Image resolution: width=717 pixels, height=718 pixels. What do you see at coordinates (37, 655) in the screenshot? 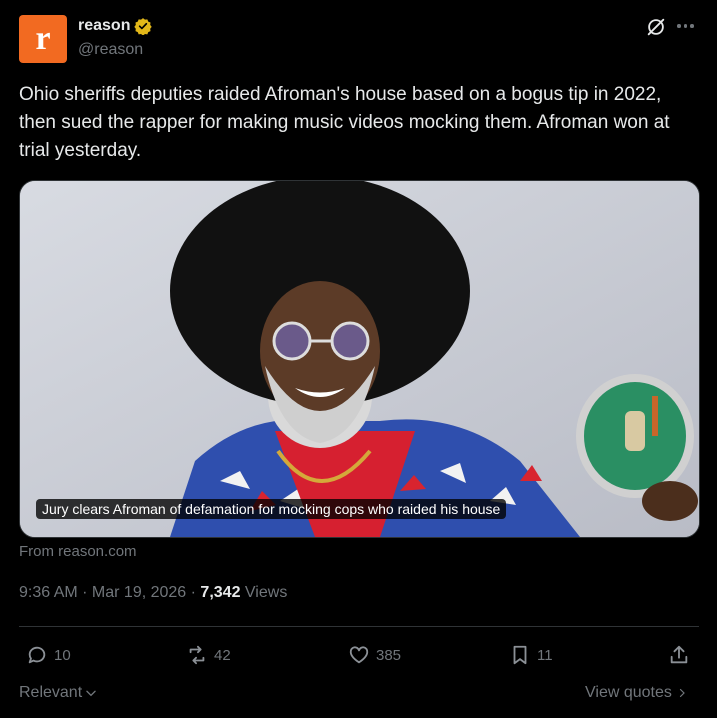
I see `reply-icon` at bounding box center [37, 655].